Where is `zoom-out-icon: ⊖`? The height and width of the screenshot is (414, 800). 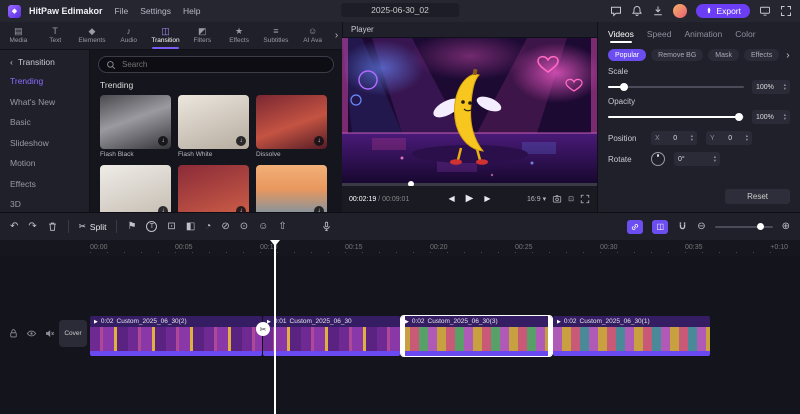
zoom-out-icon: ⊖ is located at coordinates (701, 226).